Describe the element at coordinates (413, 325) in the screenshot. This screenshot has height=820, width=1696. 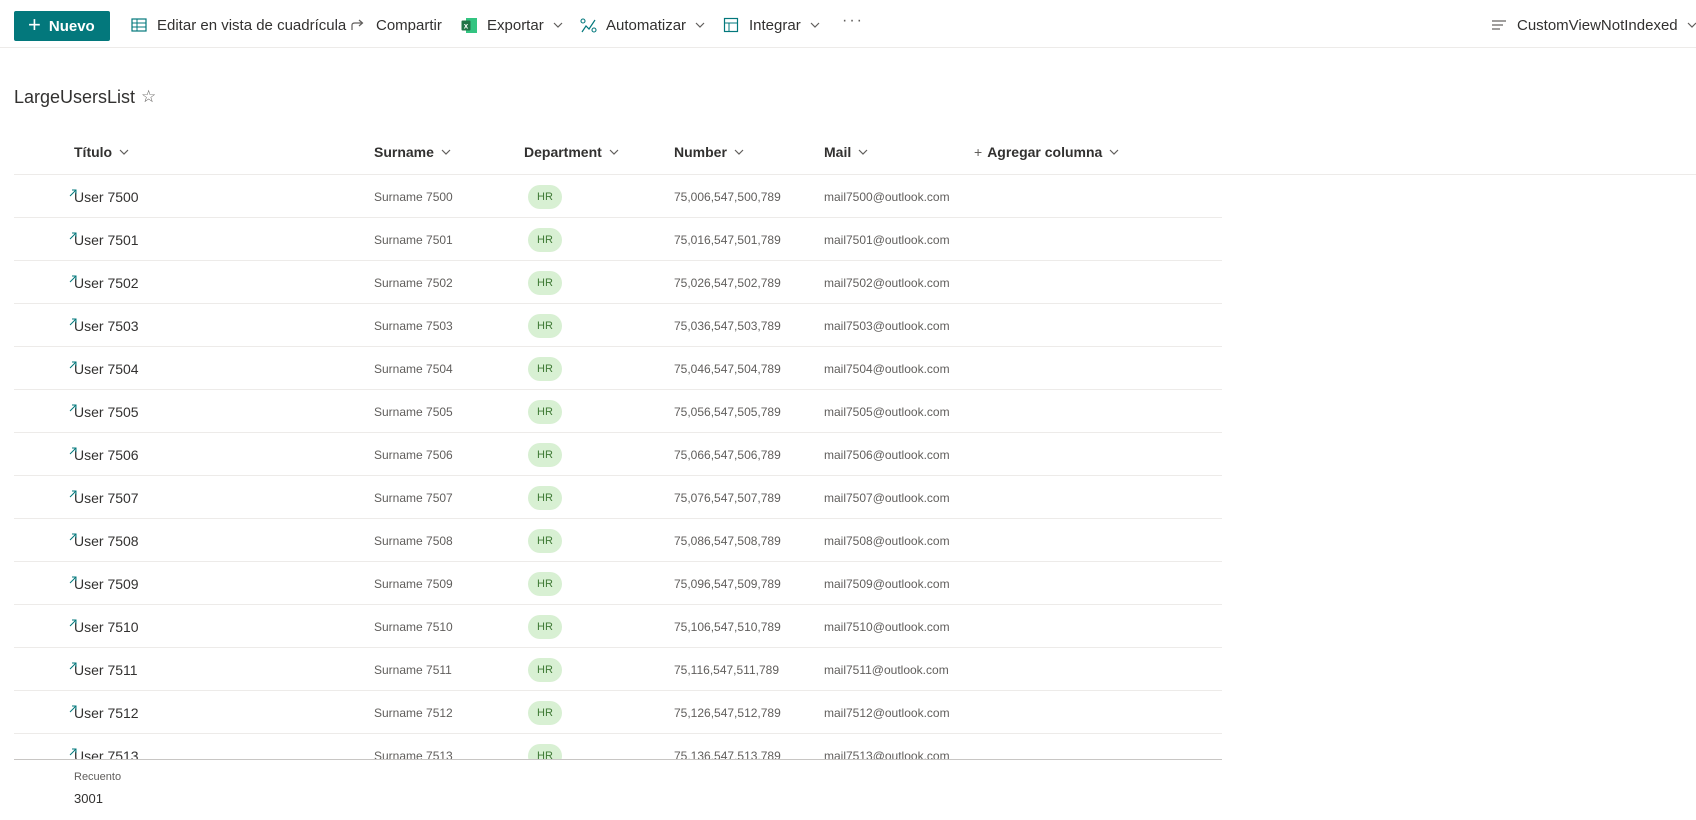
I see `item-surname: Surname 7503` at that location.